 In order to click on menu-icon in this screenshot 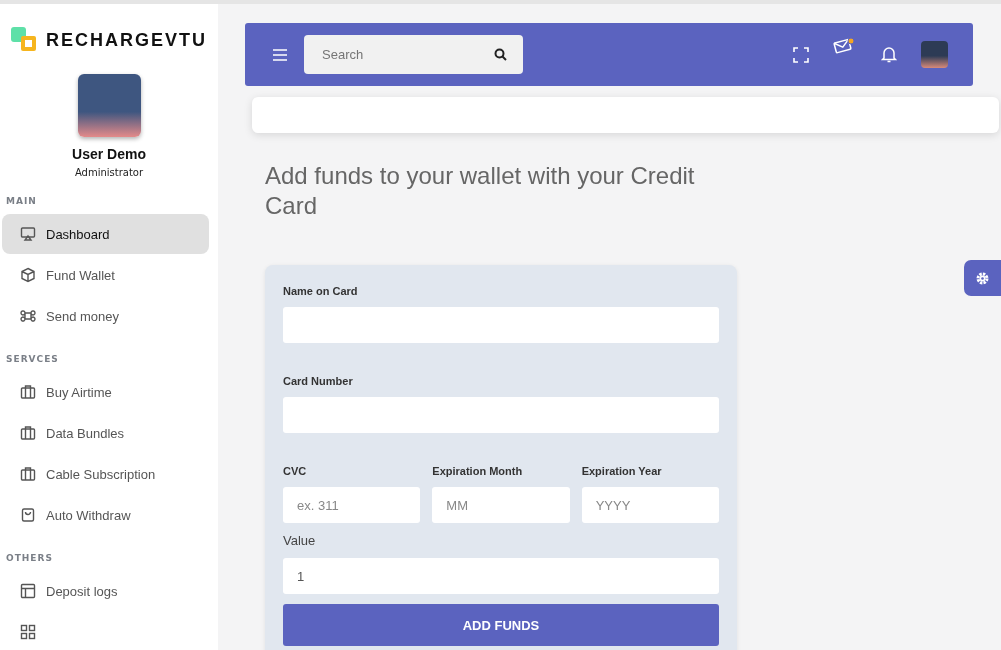, I will do `click(280, 54)`.